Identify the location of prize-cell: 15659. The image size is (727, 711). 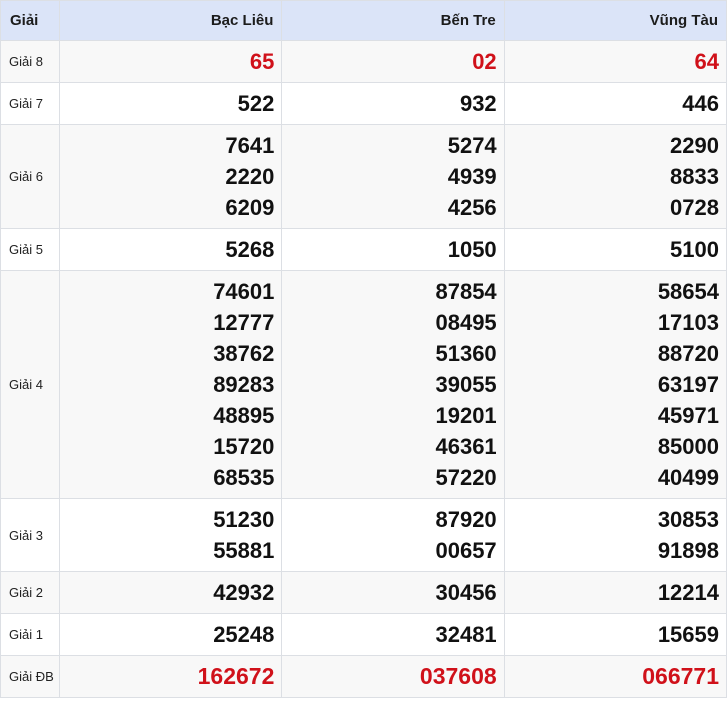
(615, 634).